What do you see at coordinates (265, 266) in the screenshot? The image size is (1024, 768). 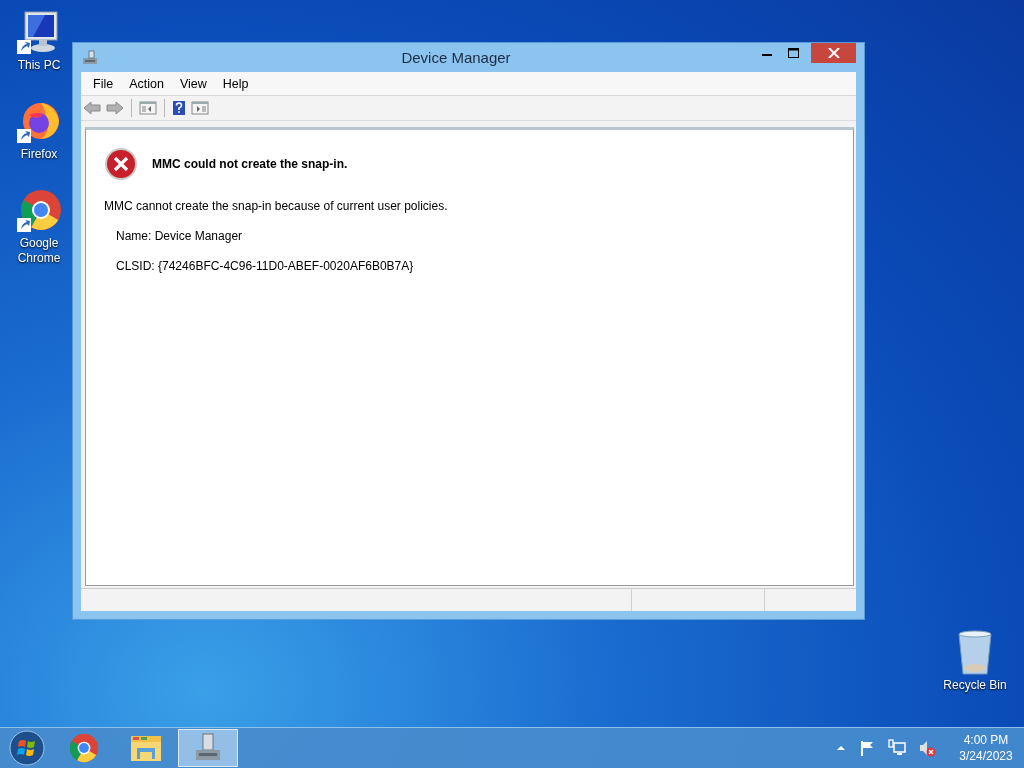 I see `error-detail: CLSID: {74246BFC-4C96-11D0-ABEF-0020AF6B0B7A}` at bounding box center [265, 266].